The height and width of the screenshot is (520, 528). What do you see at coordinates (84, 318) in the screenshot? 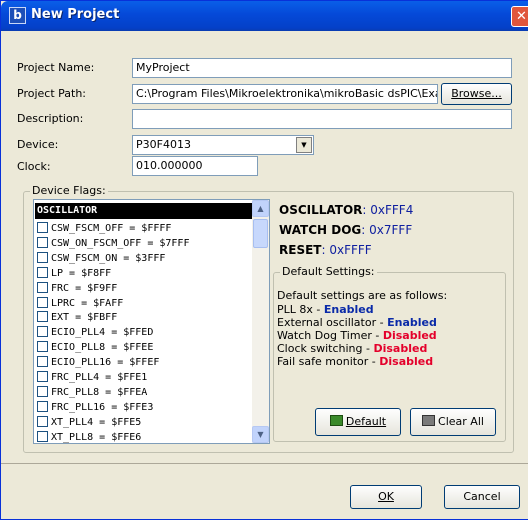
I see `flag-label: EXT = $FBFF` at bounding box center [84, 318].